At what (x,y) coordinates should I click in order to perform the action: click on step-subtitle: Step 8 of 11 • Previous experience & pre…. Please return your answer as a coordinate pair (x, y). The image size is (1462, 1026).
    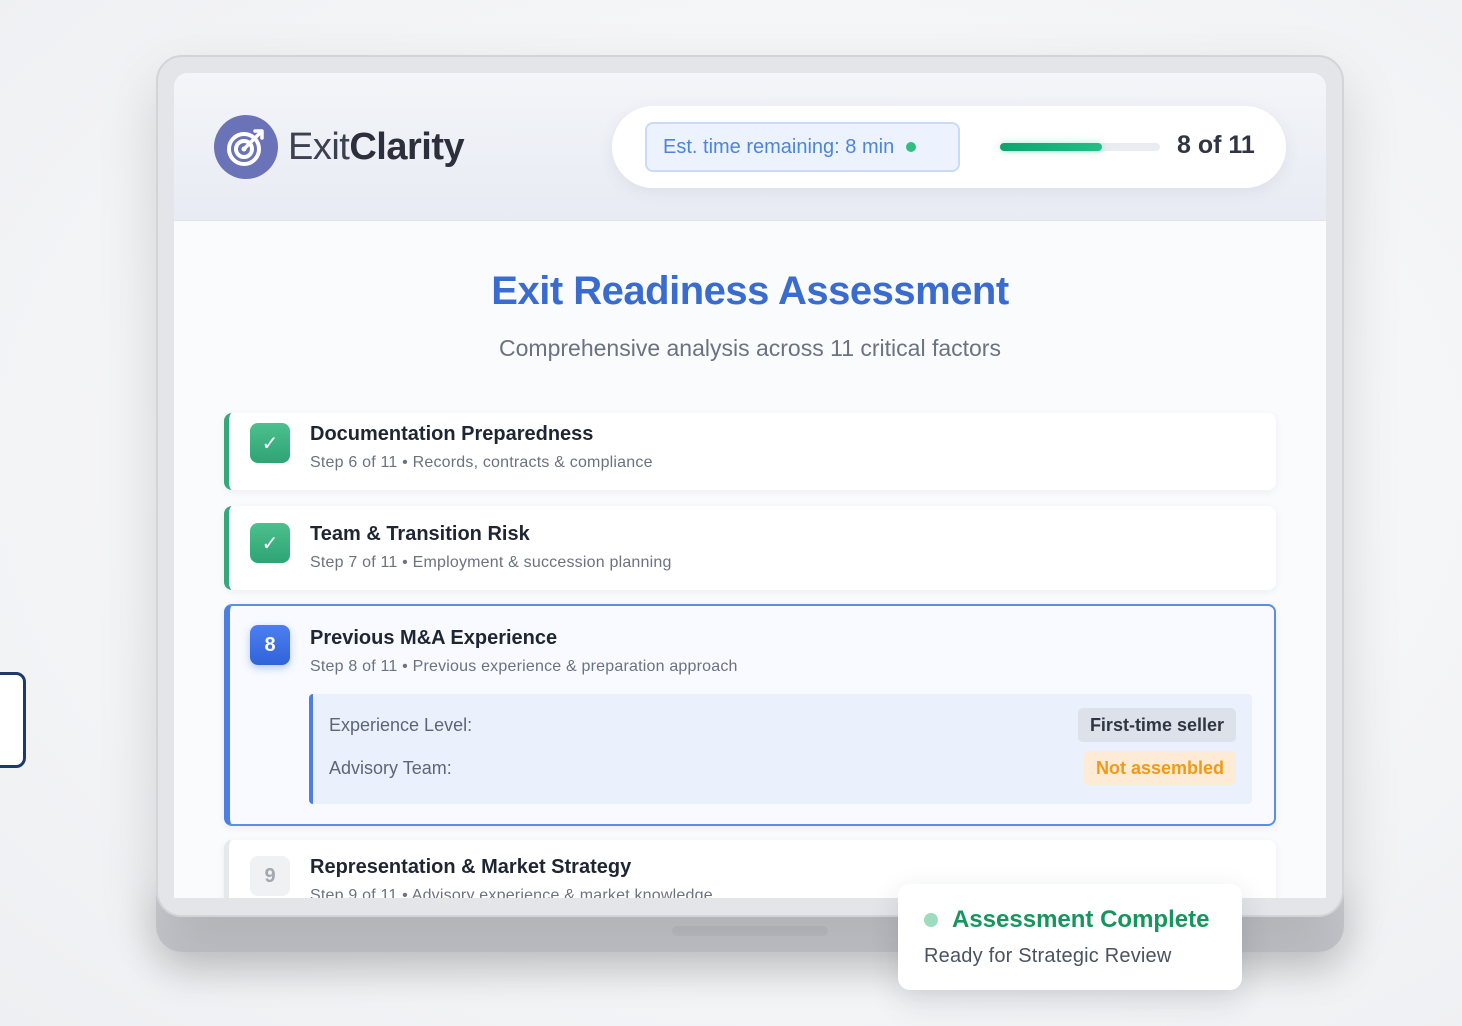
    Looking at the image, I should click on (524, 666).